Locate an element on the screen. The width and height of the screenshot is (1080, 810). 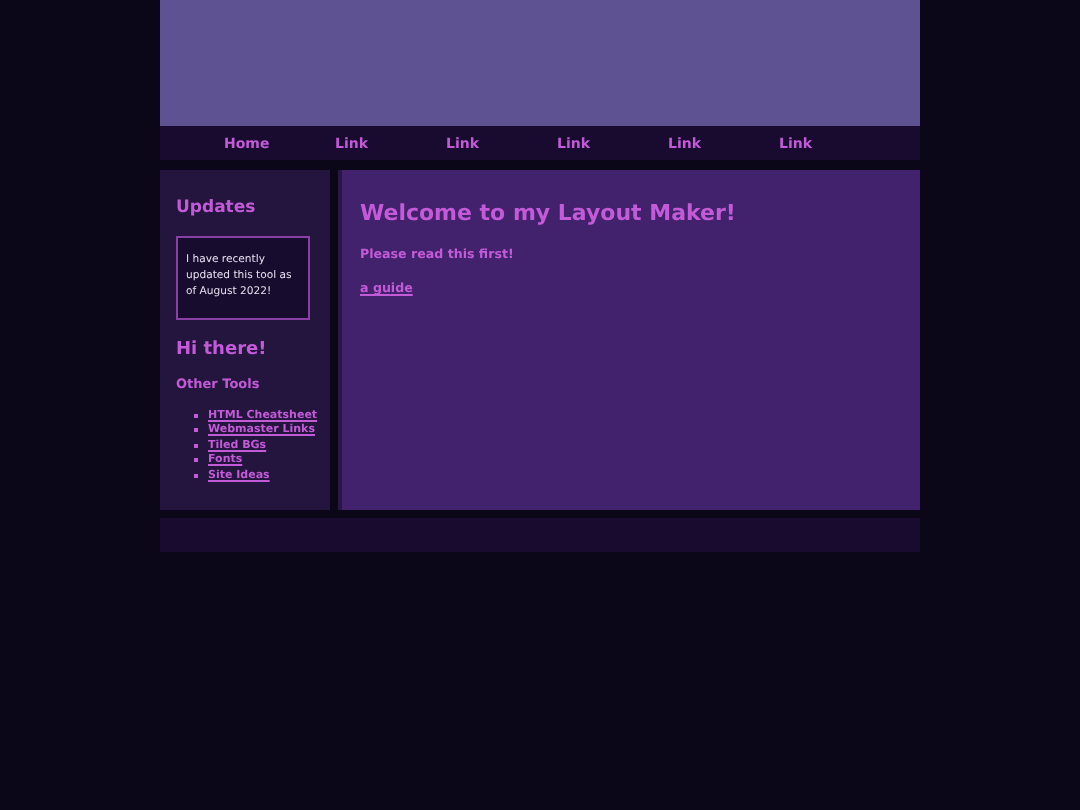
sidebar-heading: Updates is located at coordinates (217, 208).